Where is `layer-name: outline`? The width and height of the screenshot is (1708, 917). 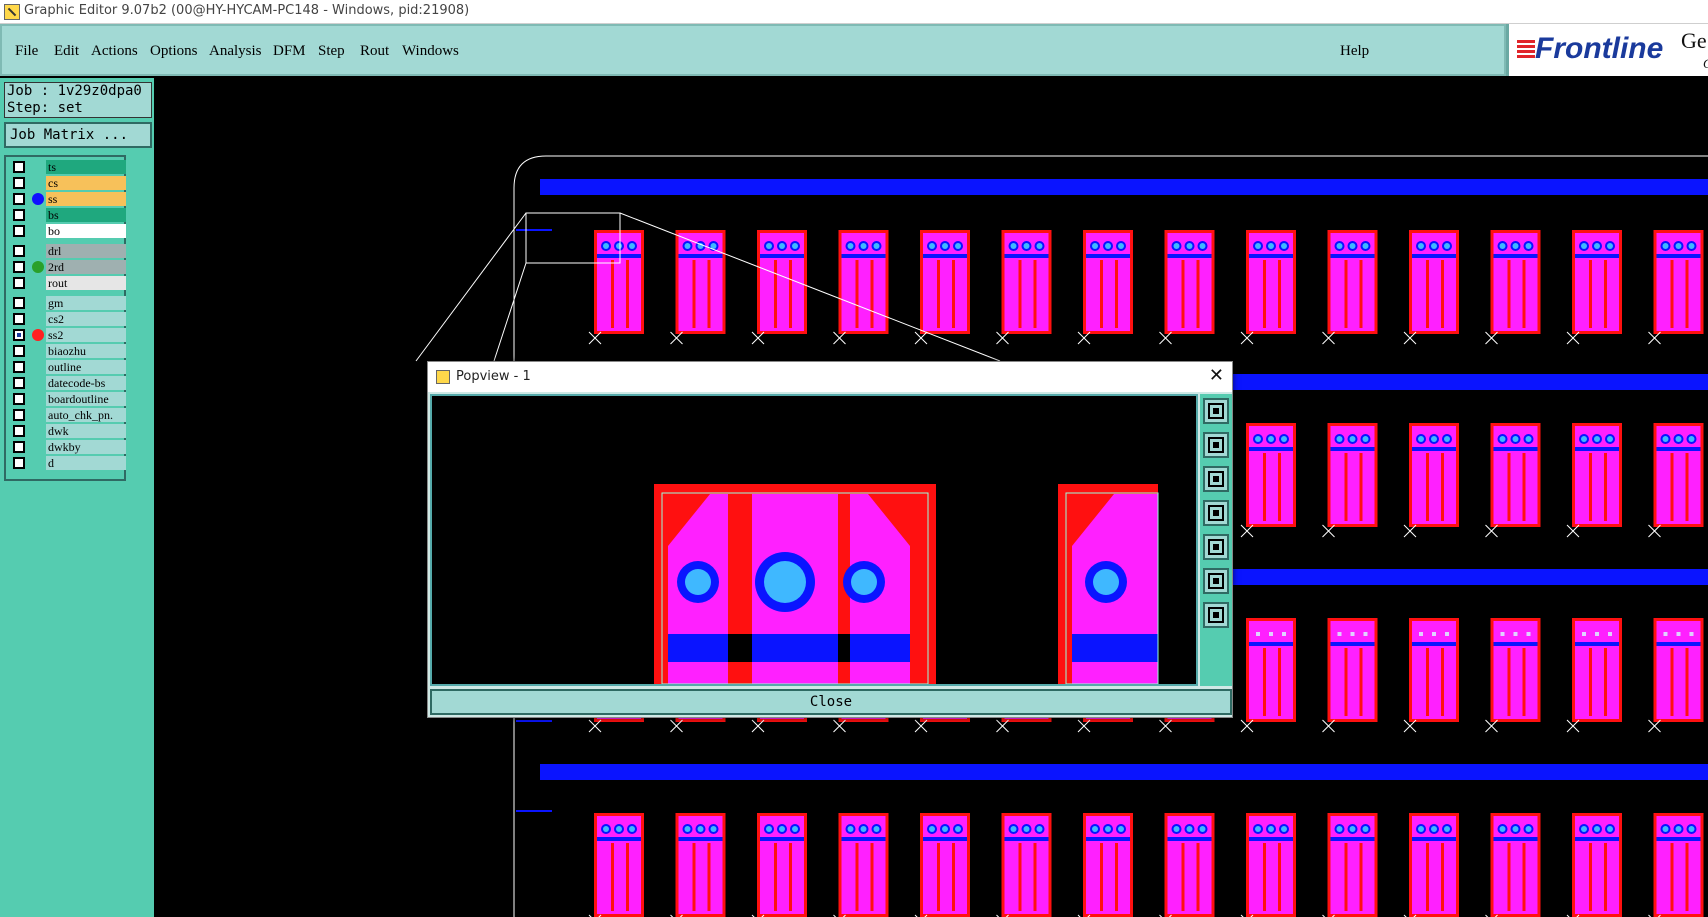
layer-name: outline is located at coordinates (86, 367).